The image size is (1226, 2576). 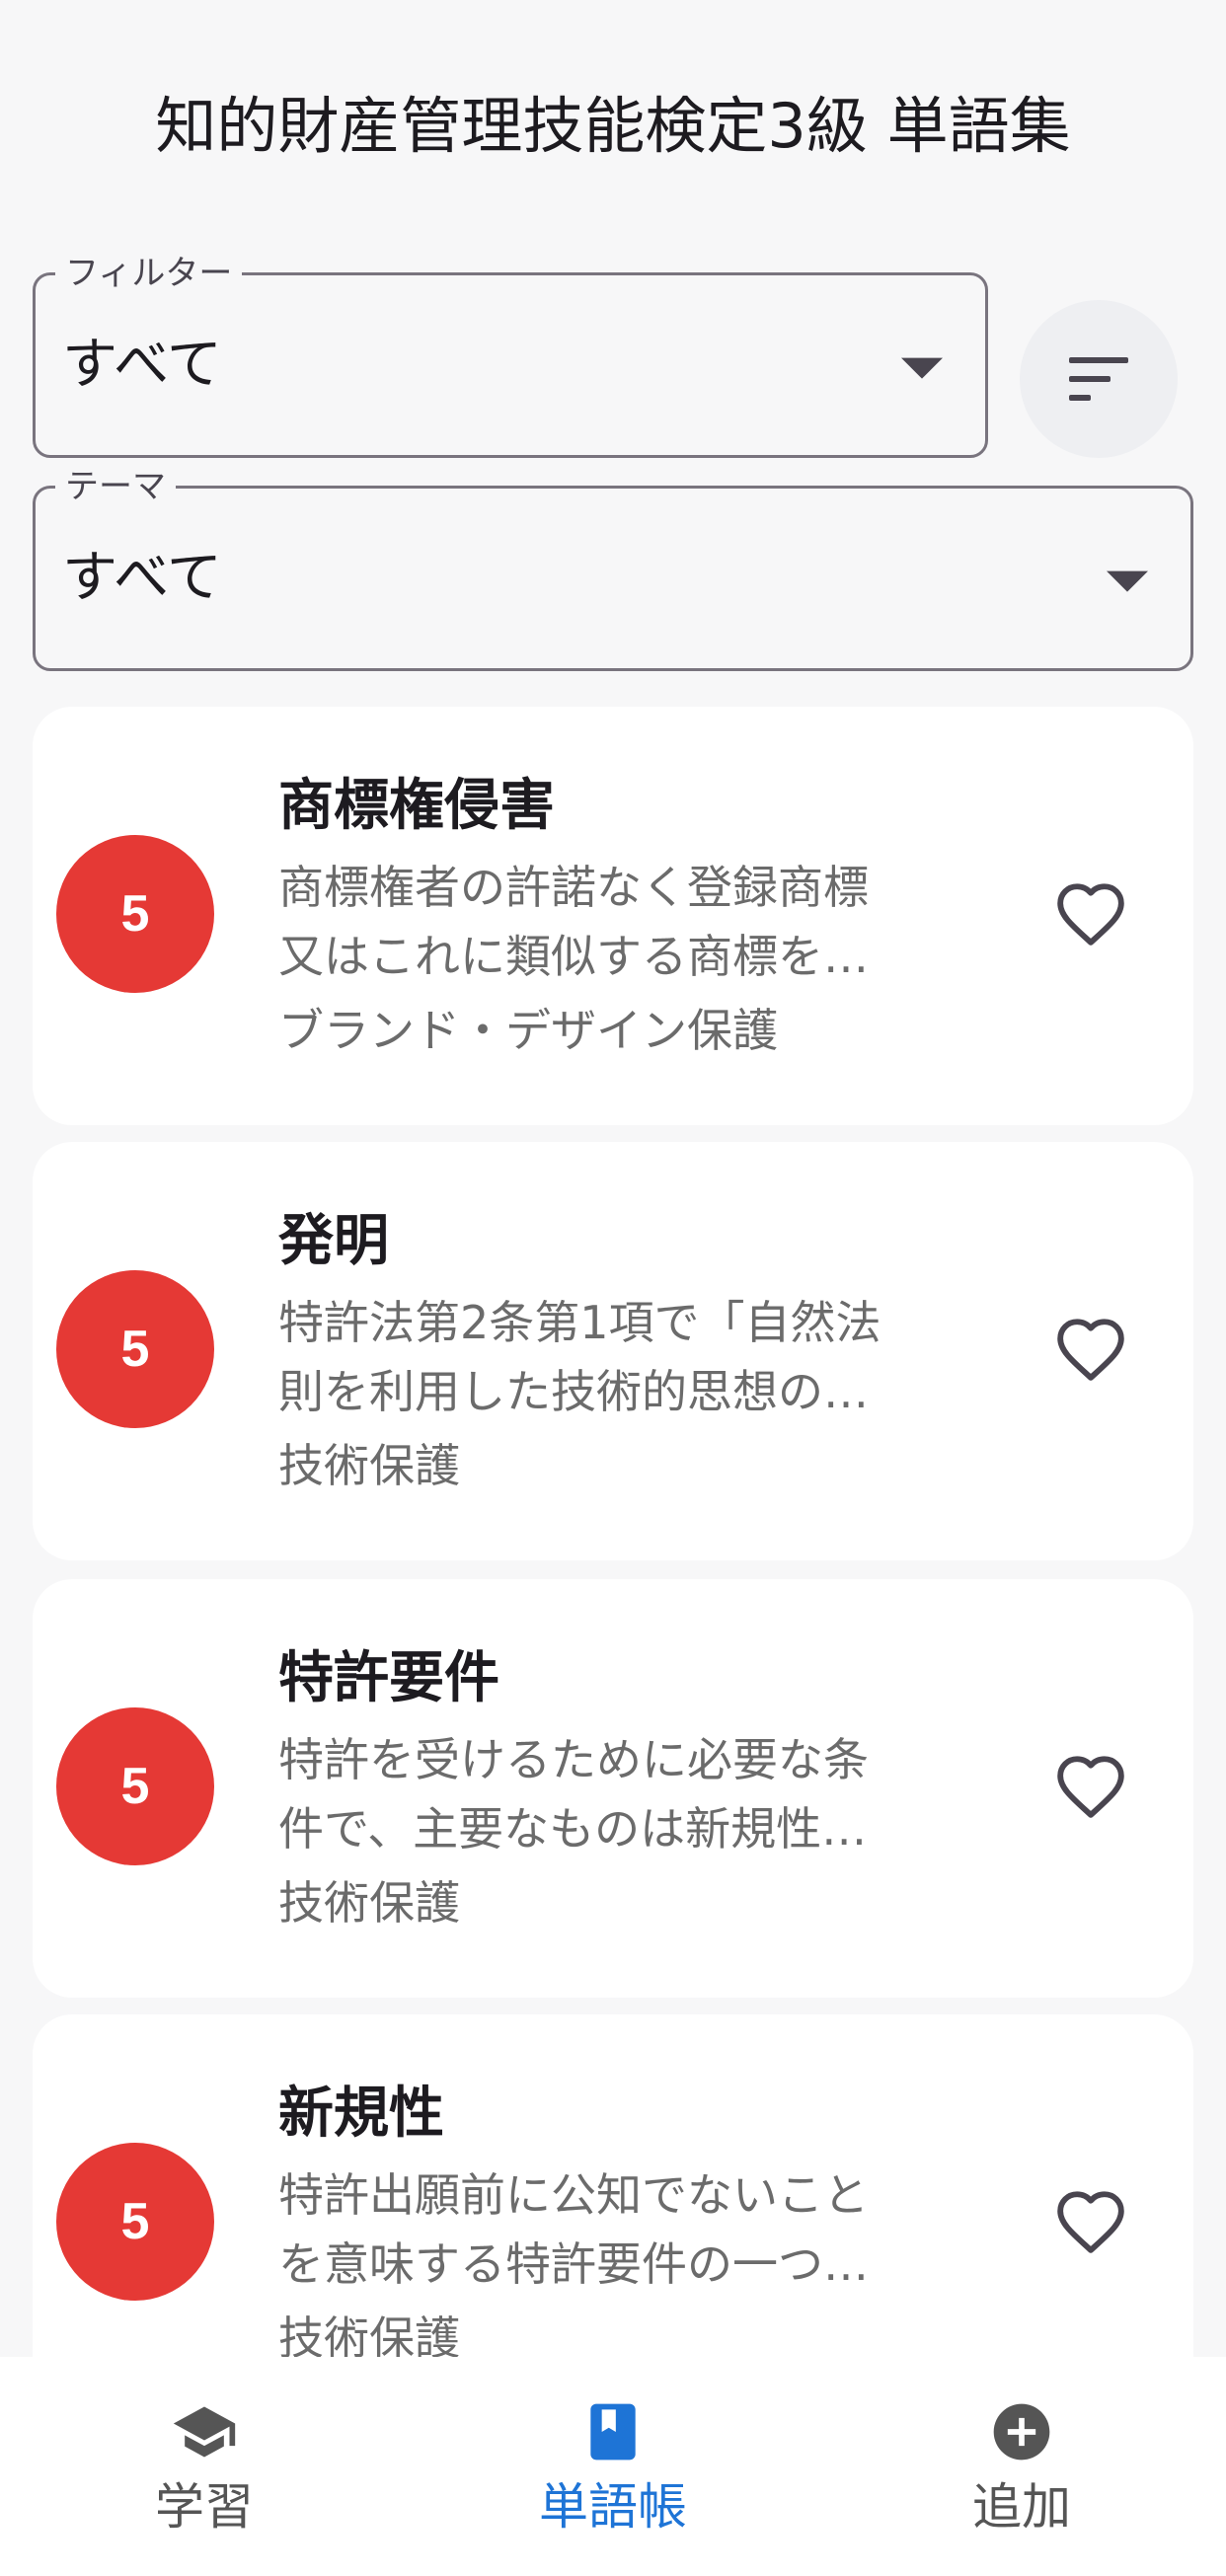 I want to click on word-term: 商標権侵害, so click(x=416, y=806).